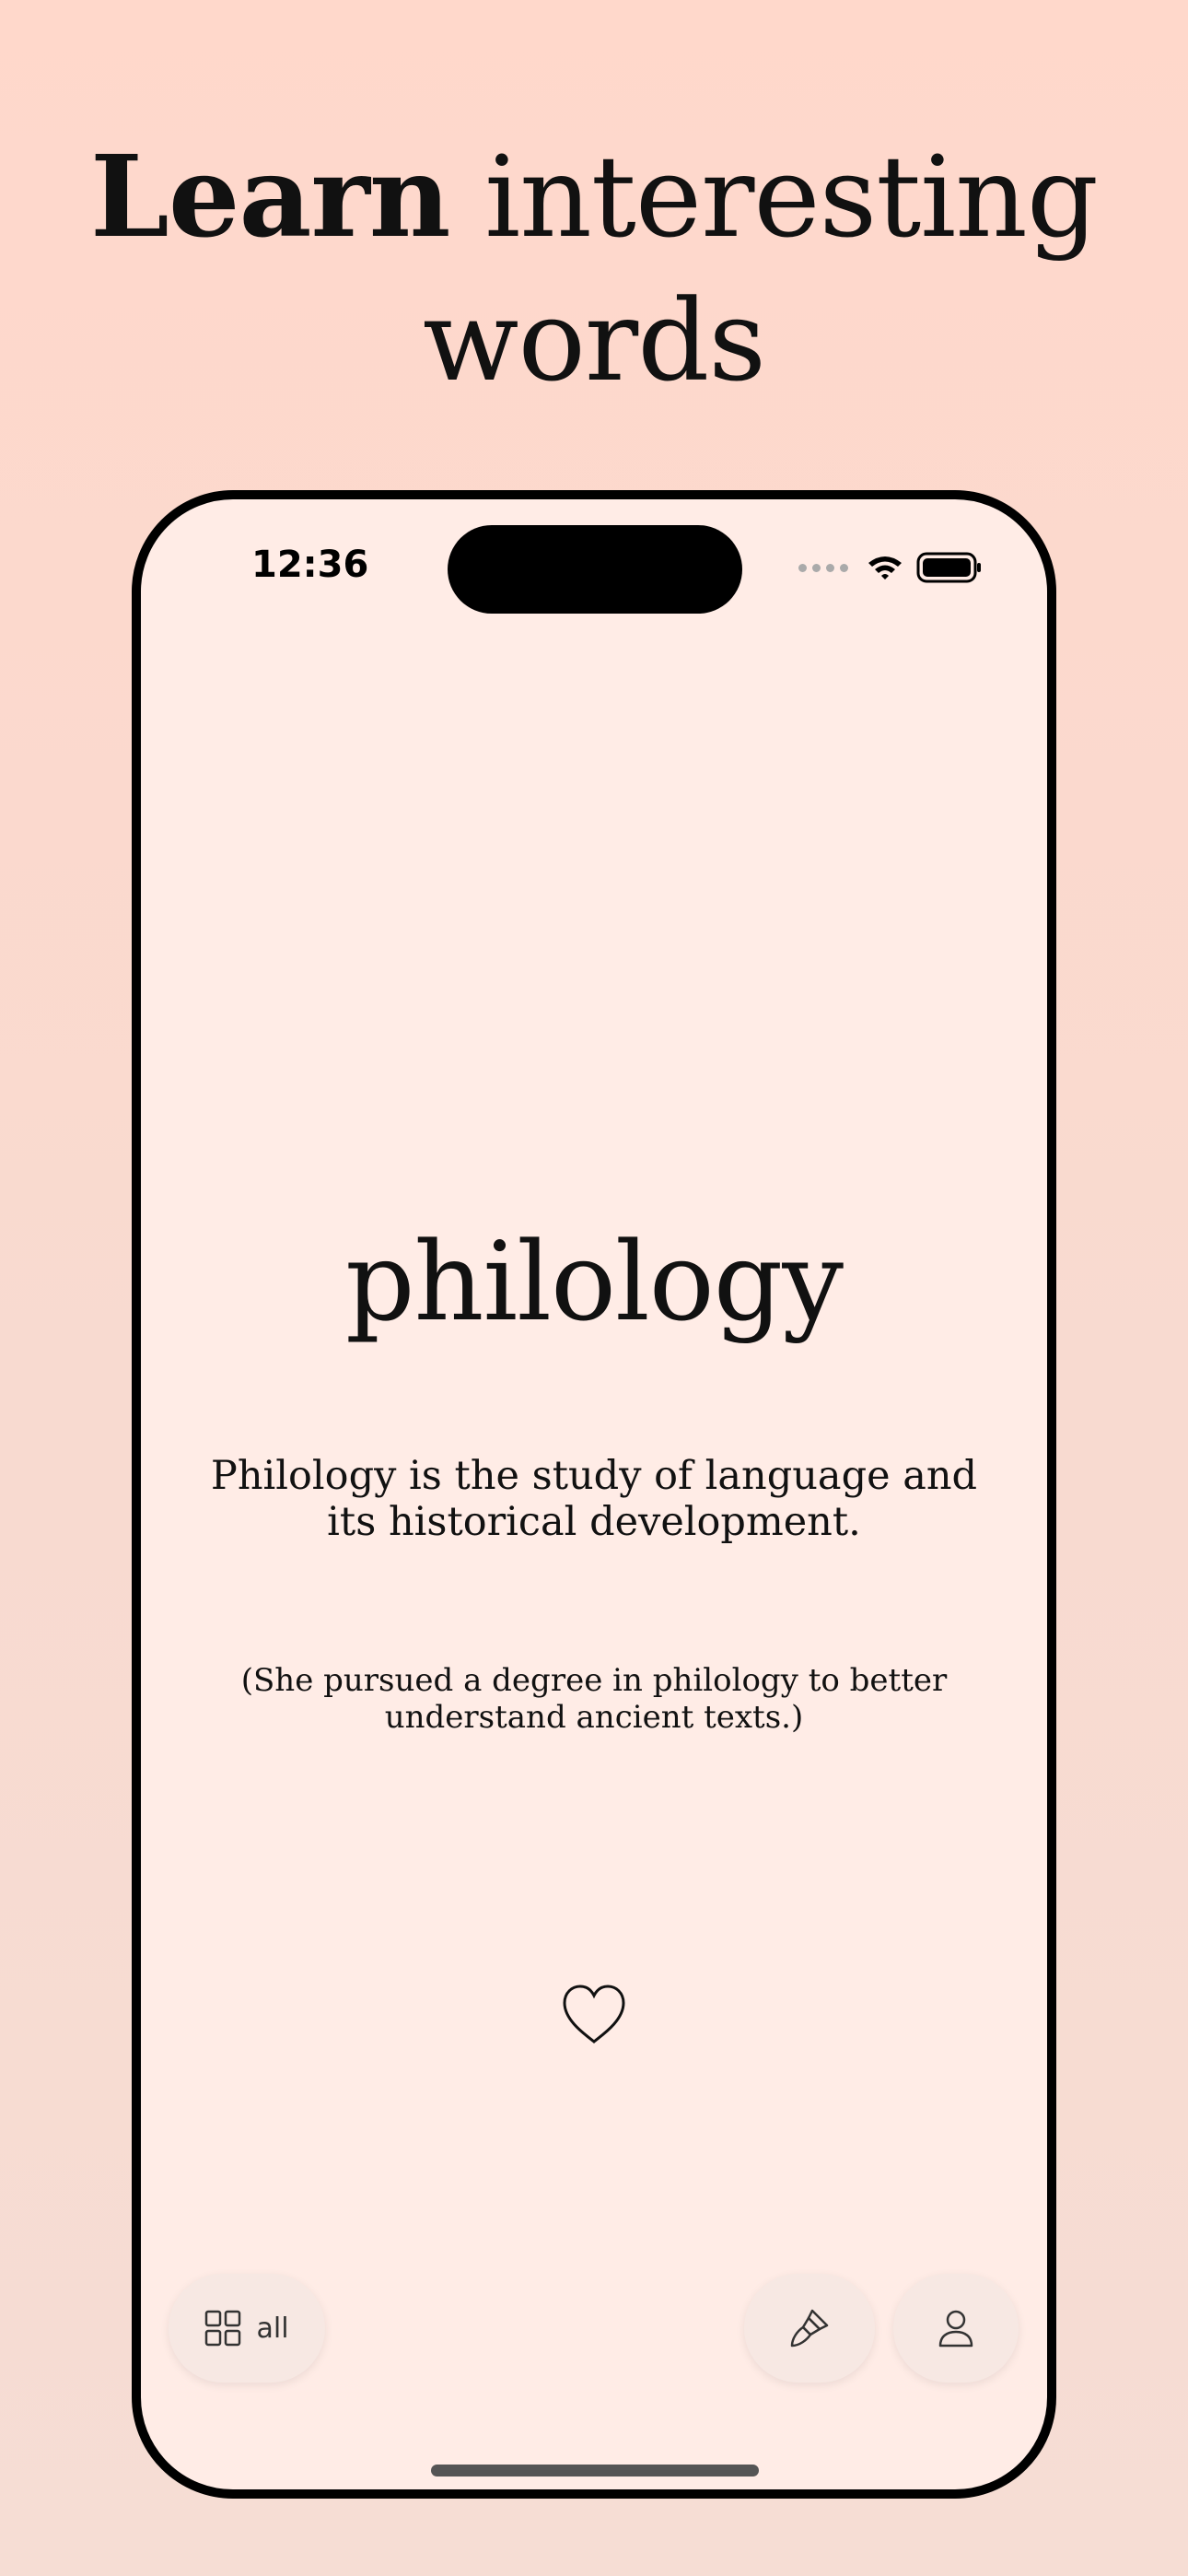 The image size is (1188, 2576). What do you see at coordinates (594, 340) in the screenshot?
I see `headline-line-2: words` at bounding box center [594, 340].